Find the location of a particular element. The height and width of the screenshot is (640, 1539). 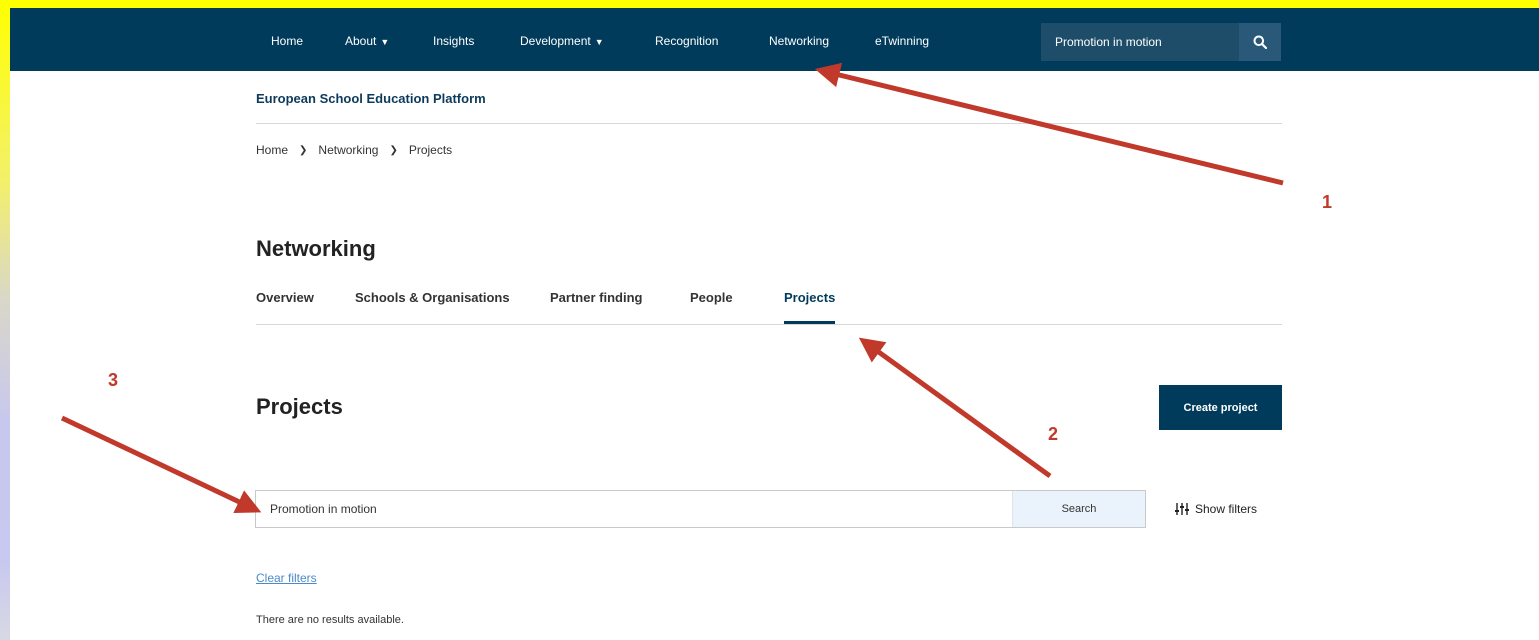

nav-item-recognition: Recognition is located at coordinates (686, 41).